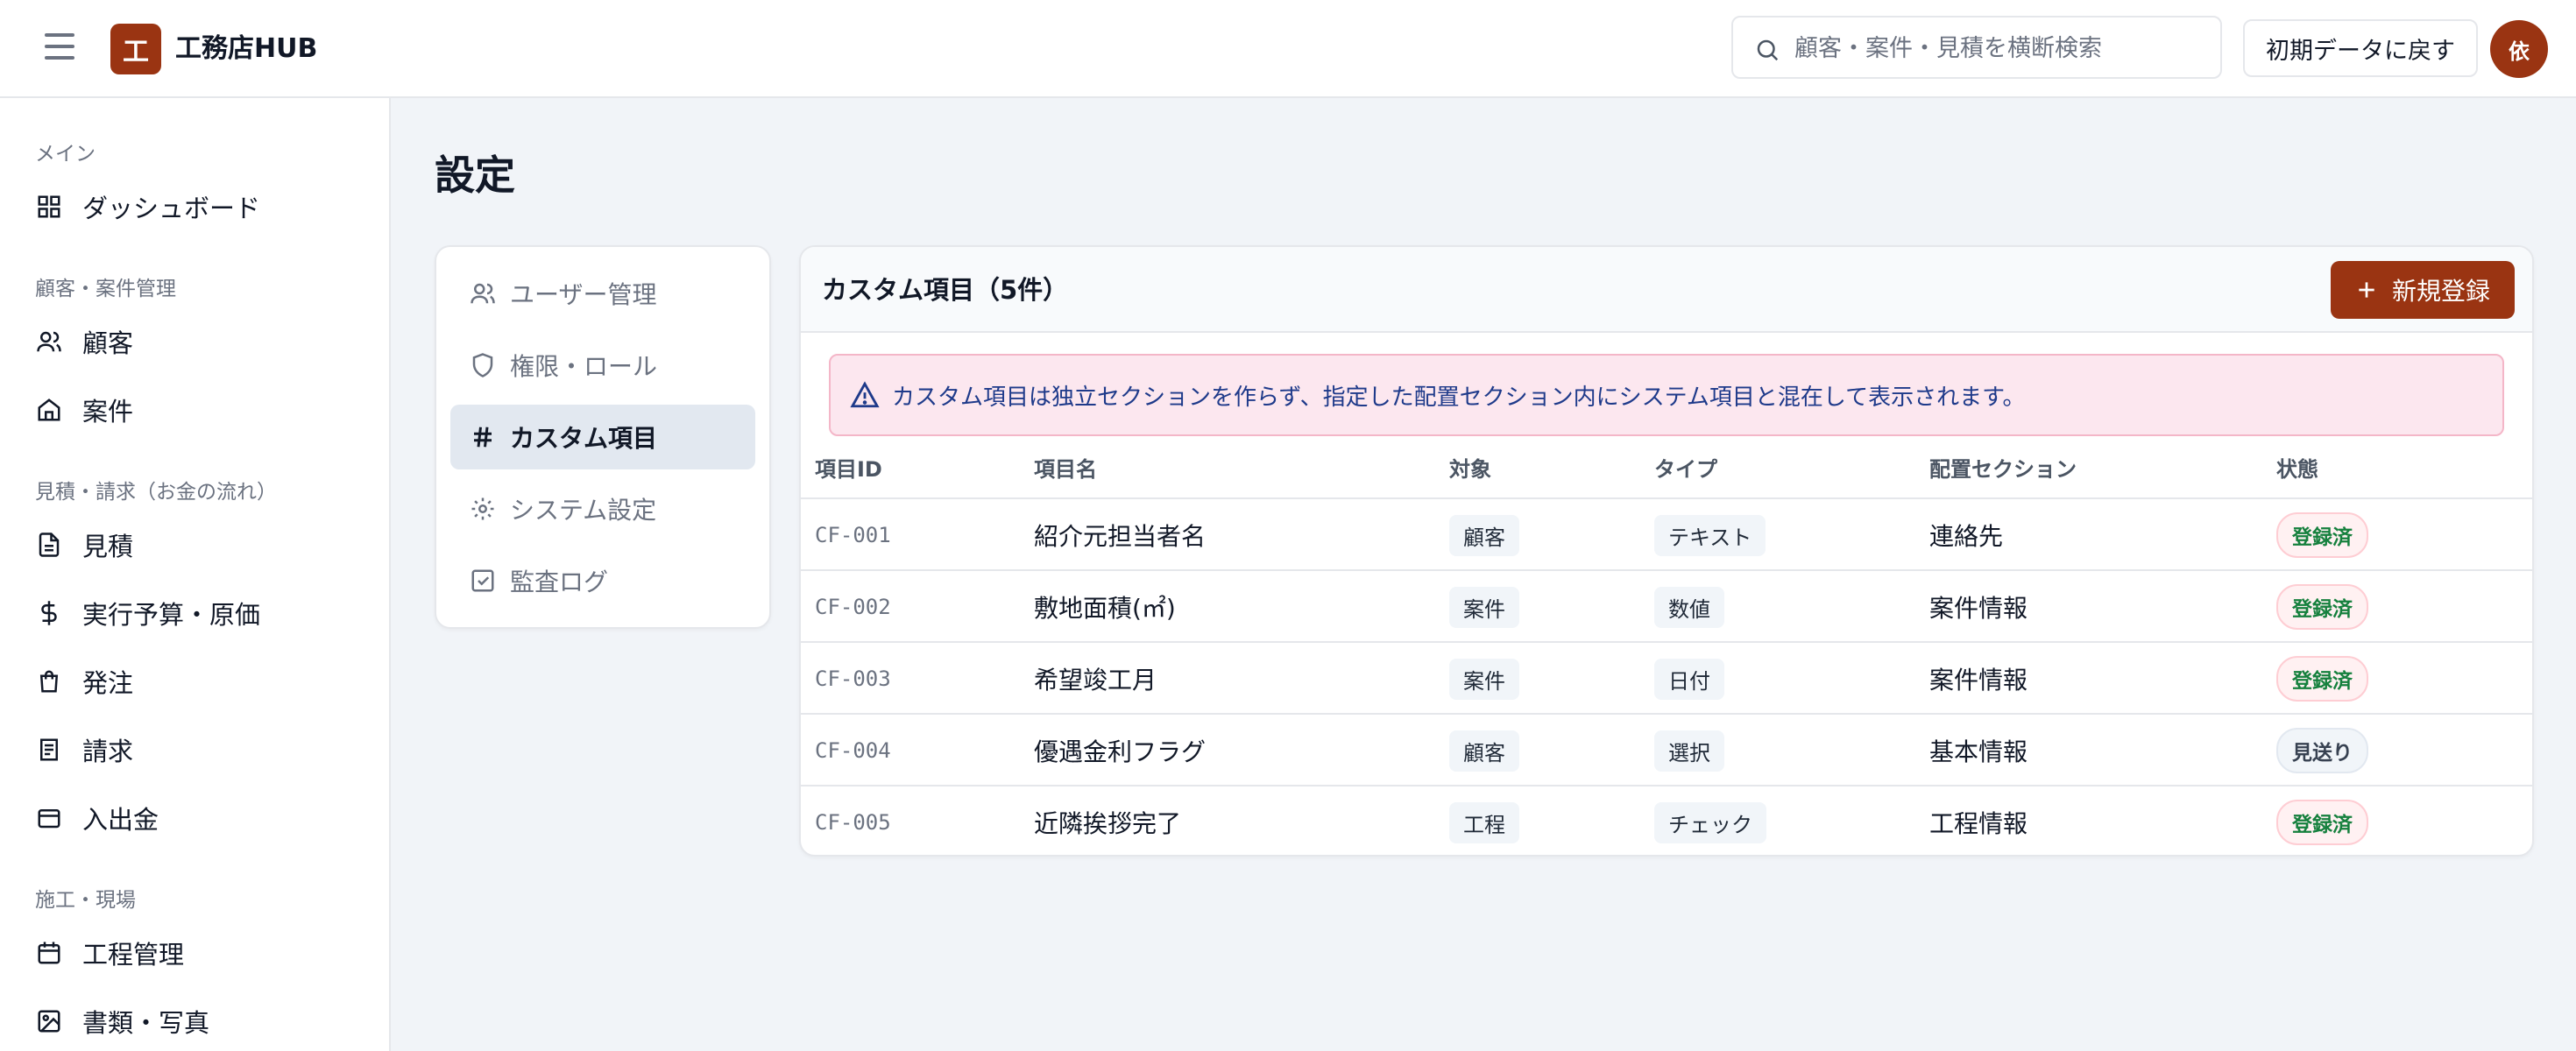 Image resolution: width=2576 pixels, height=1051 pixels. What do you see at coordinates (133, 955) in the screenshot?
I see `sidebar-item-label: 工程管理` at bounding box center [133, 955].